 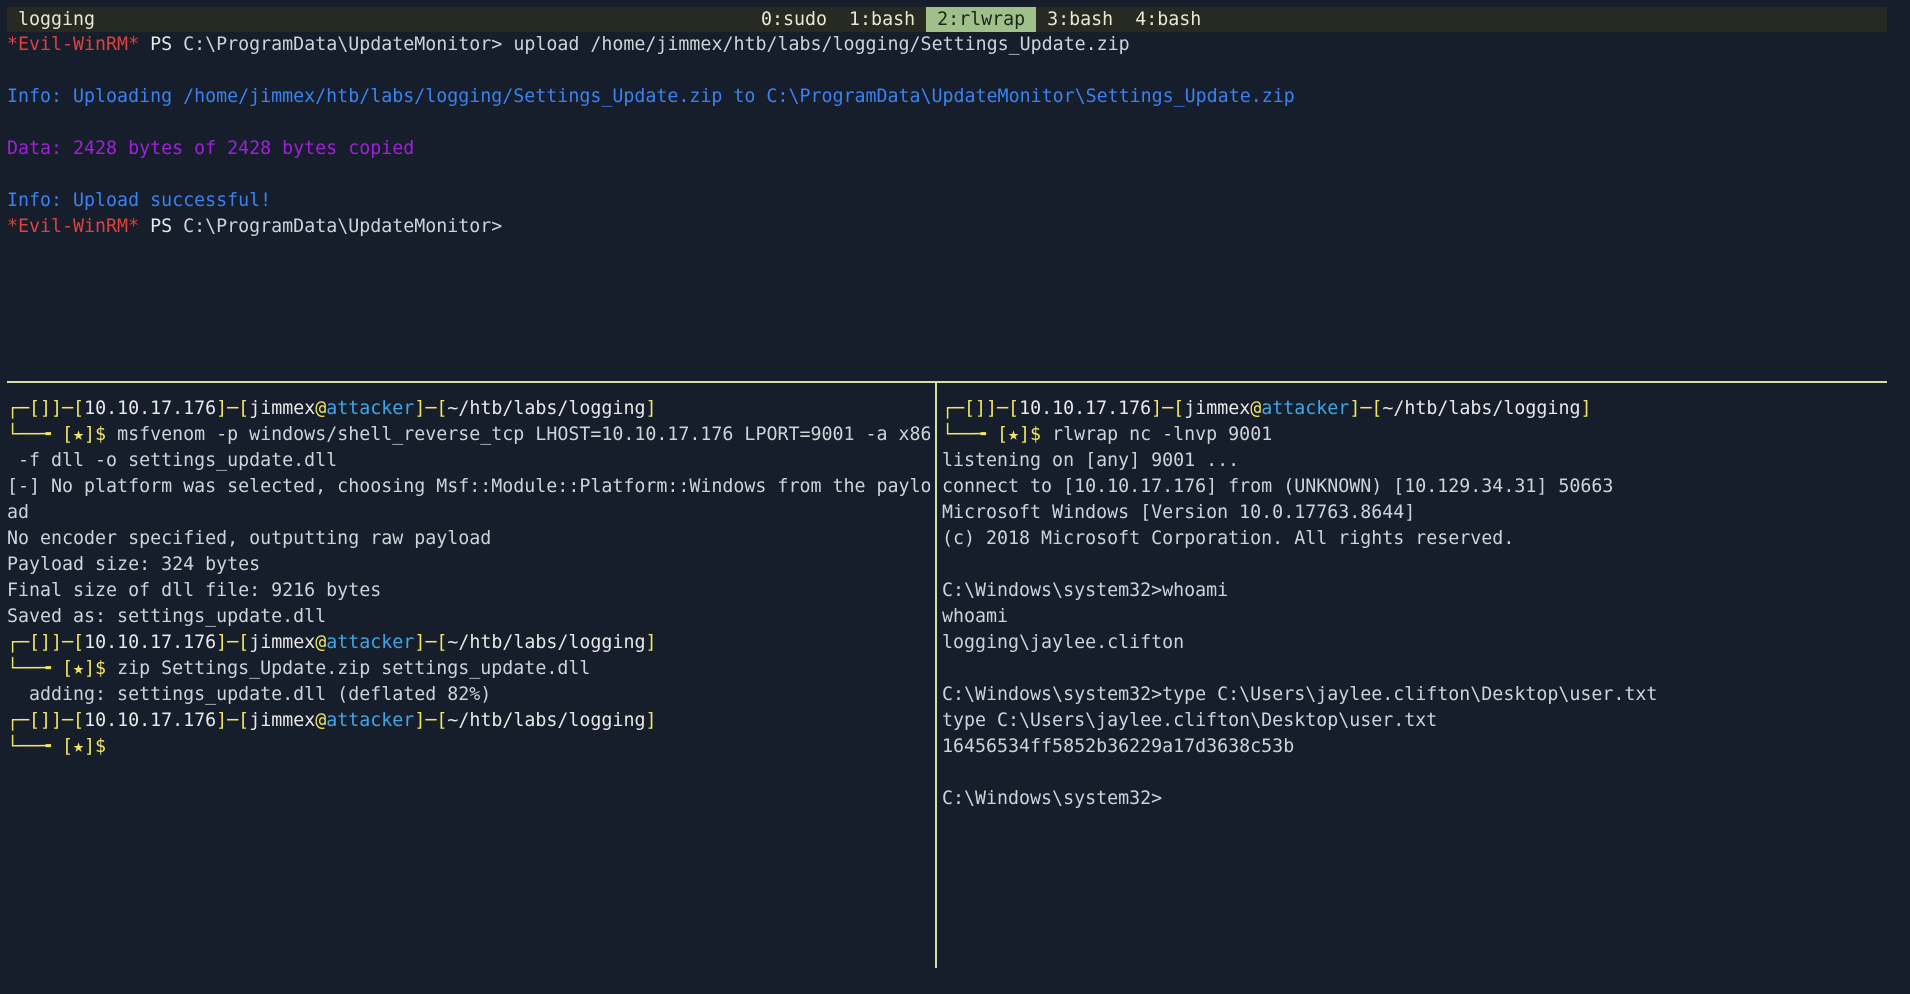 I want to click on msfvenom-command-cont: -f dll -o settings_update.dll, so click(x=172, y=460).